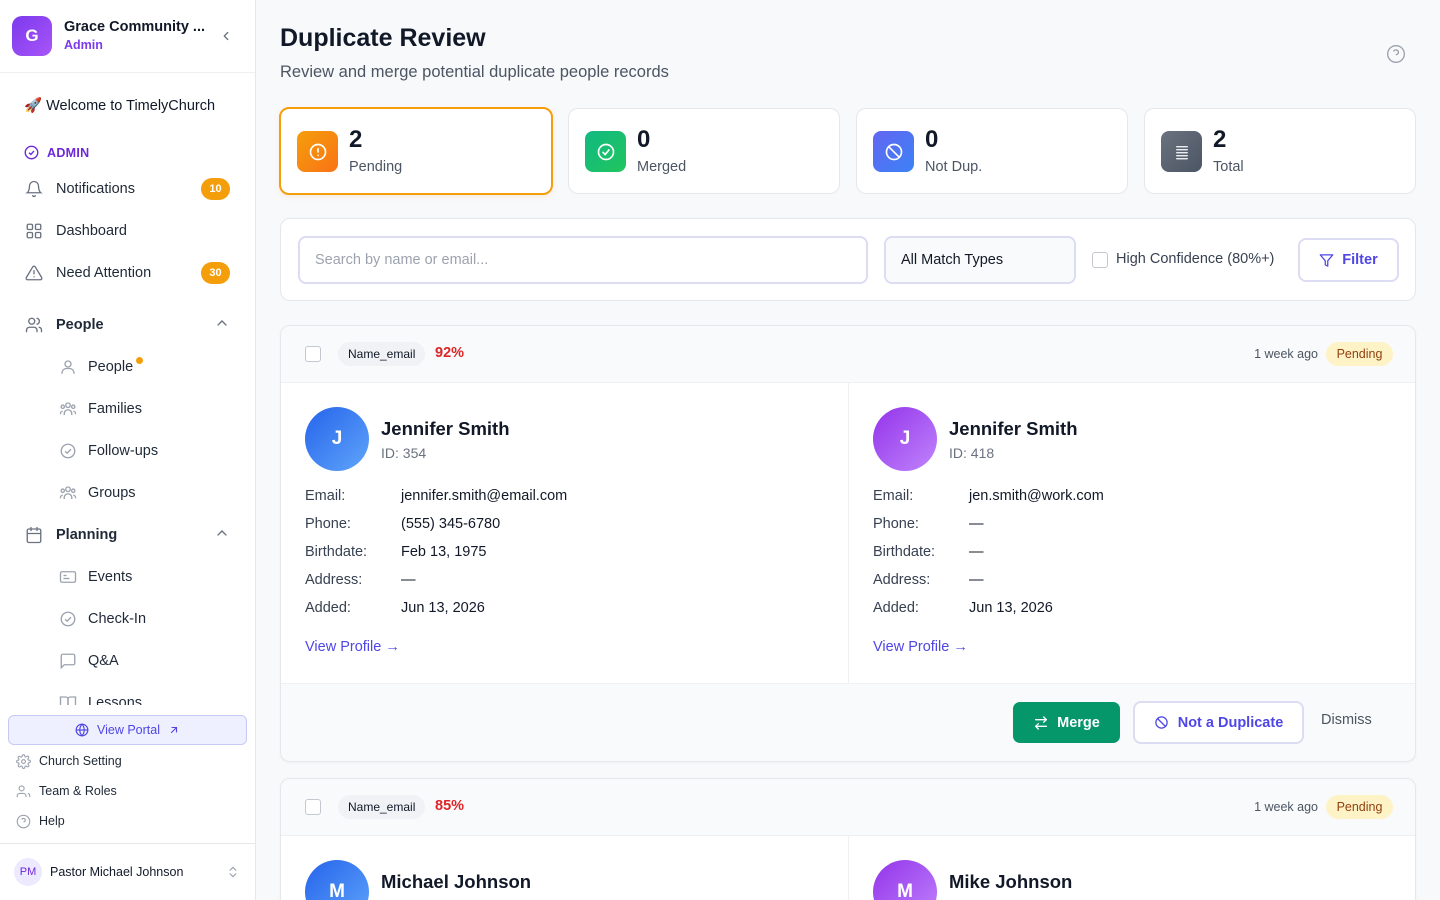  I want to click on family-icon, so click(68, 409).